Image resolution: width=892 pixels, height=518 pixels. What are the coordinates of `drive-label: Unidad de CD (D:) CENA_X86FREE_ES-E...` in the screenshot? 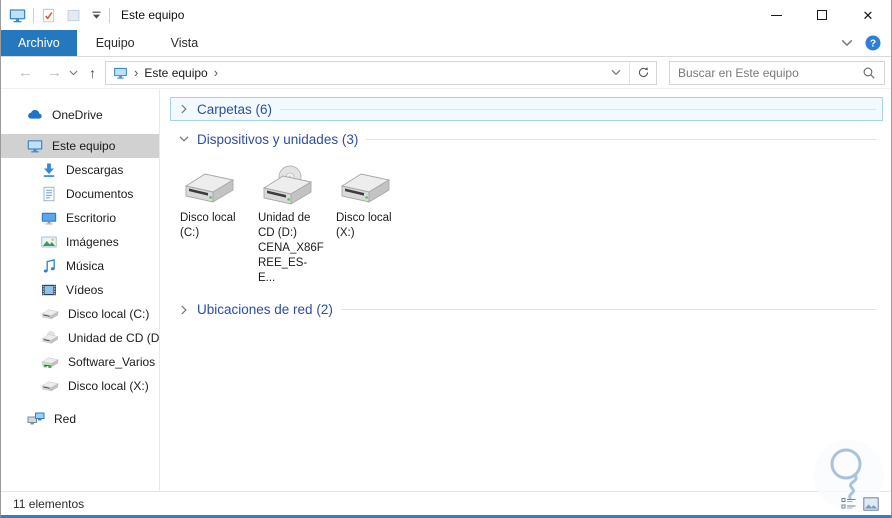 It's located at (291, 248).